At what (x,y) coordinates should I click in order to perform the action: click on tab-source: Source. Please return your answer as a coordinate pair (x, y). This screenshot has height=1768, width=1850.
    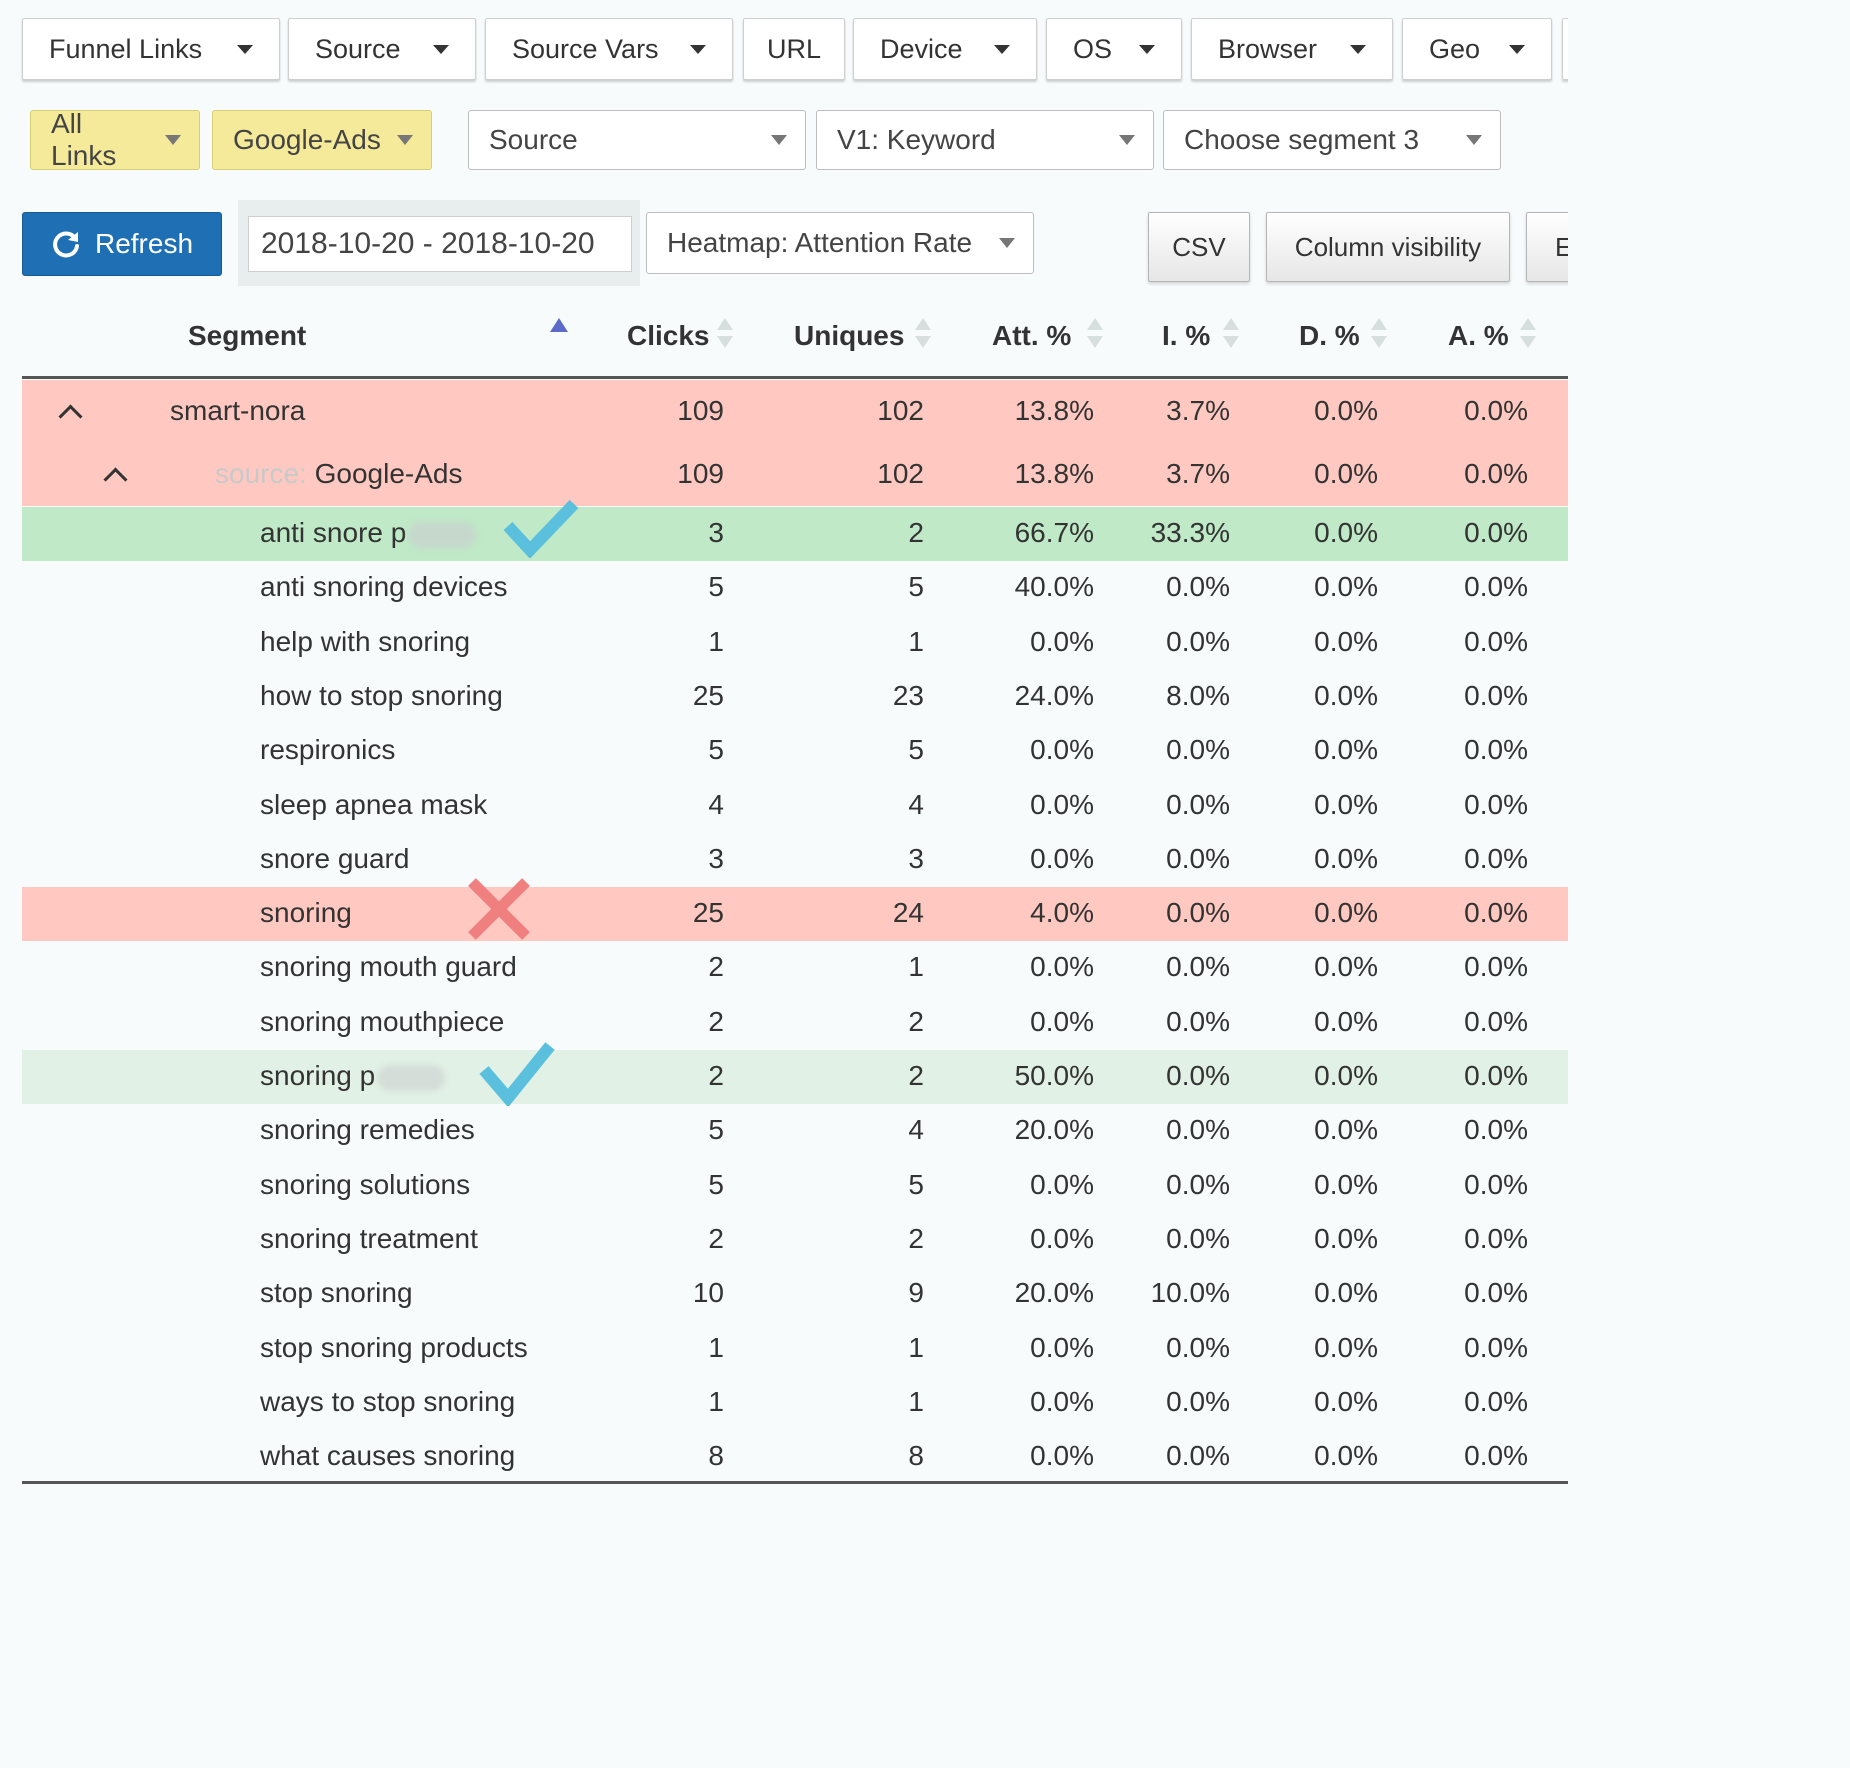
    Looking at the image, I should click on (382, 49).